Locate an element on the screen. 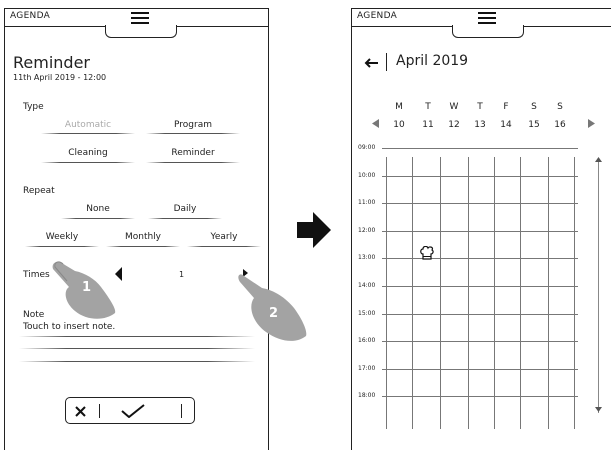  callout-number: 2 is located at coordinates (274, 313).